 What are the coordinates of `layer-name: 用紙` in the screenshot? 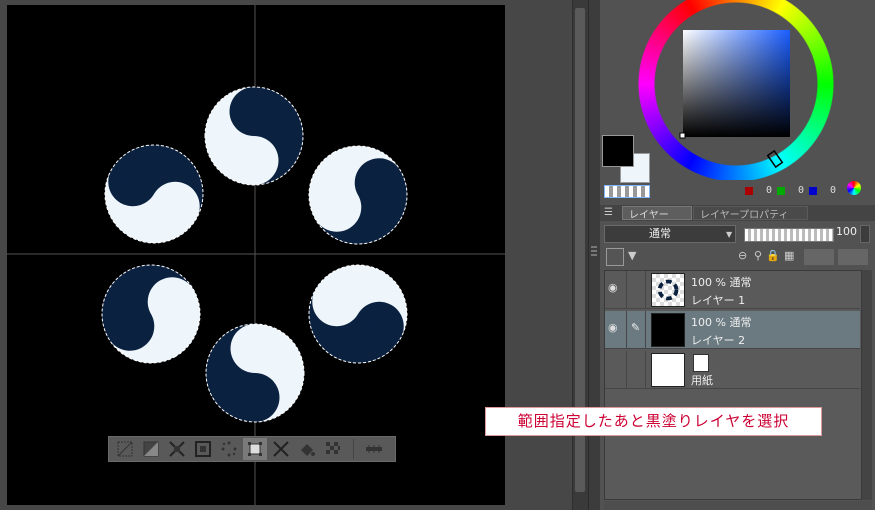 It's located at (702, 380).